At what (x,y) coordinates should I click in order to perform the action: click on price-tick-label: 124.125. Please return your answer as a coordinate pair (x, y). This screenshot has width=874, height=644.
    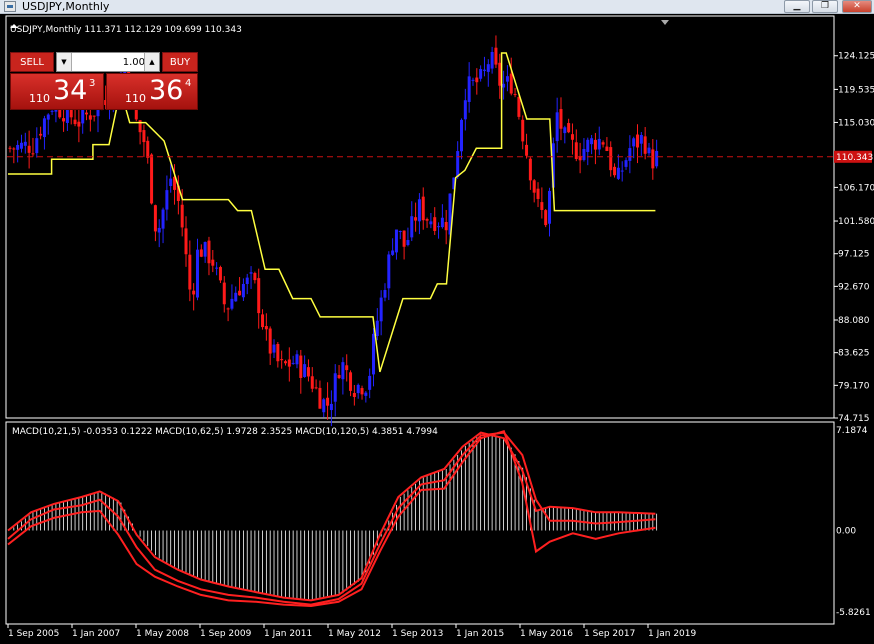
    Looking at the image, I should click on (856, 57).